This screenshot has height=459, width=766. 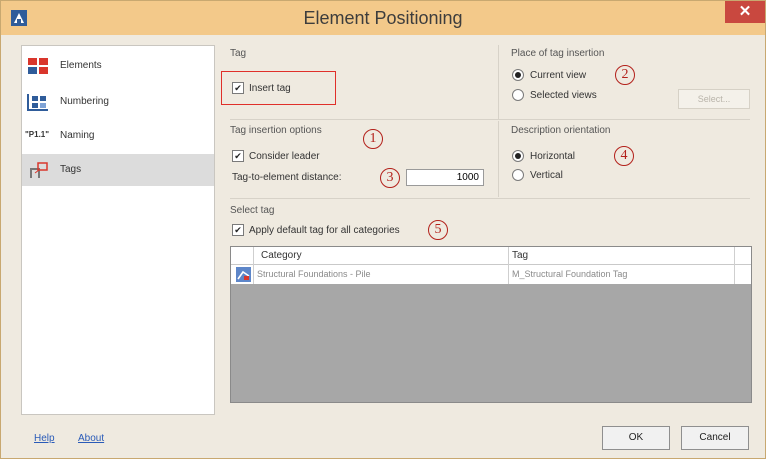 I want to click on sidebar-item-tags: Tags, so click(x=118, y=170).